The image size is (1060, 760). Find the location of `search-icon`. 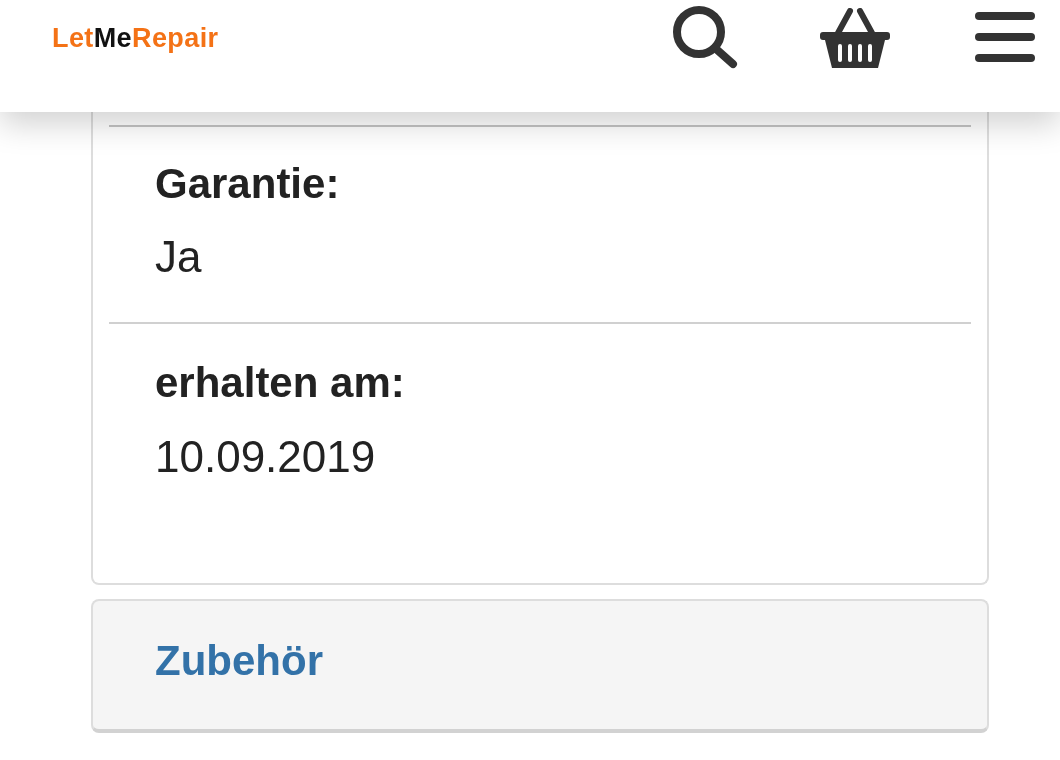

search-icon is located at coordinates (705, 37).